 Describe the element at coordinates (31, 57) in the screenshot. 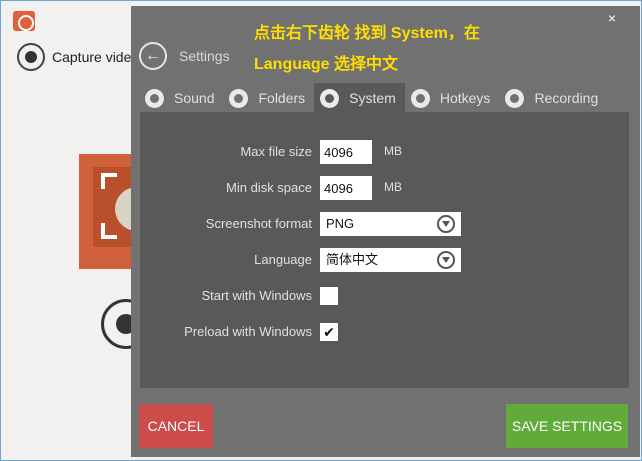

I see `capture-radio-icon` at that location.